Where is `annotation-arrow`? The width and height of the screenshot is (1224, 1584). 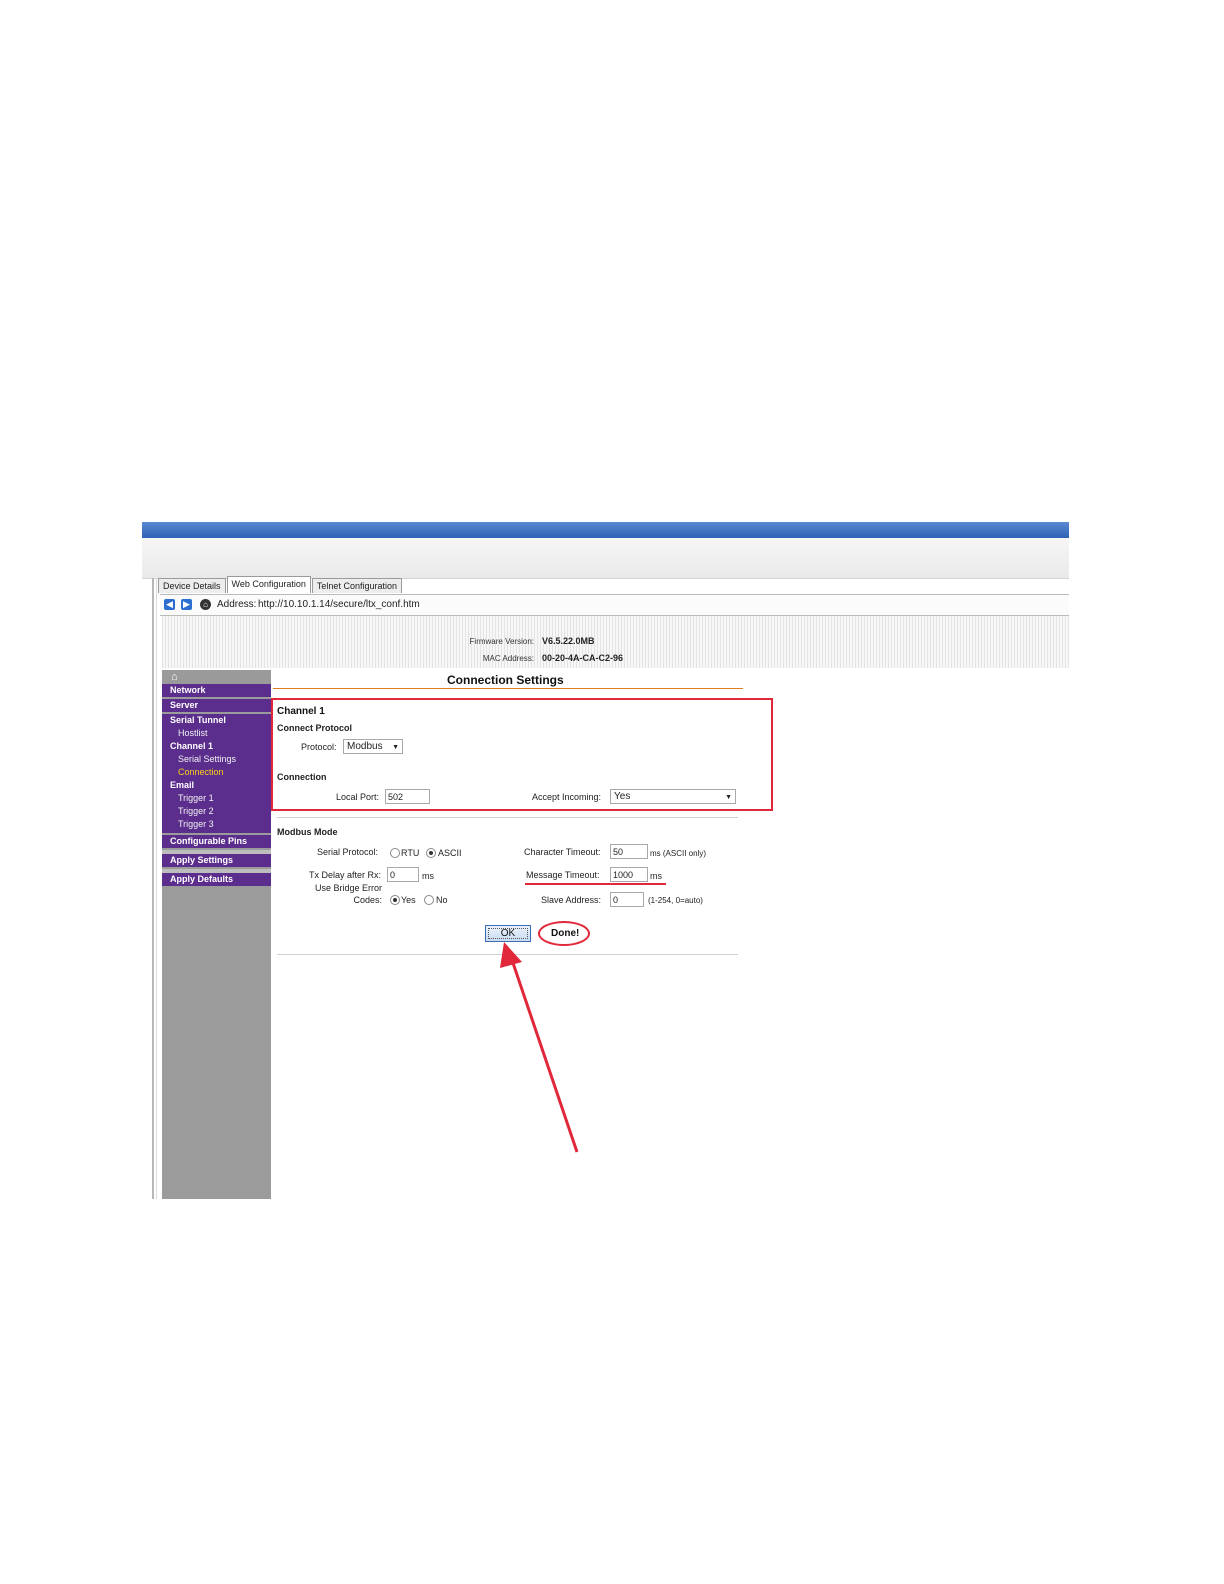 annotation-arrow is located at coordinates (539, 1047).